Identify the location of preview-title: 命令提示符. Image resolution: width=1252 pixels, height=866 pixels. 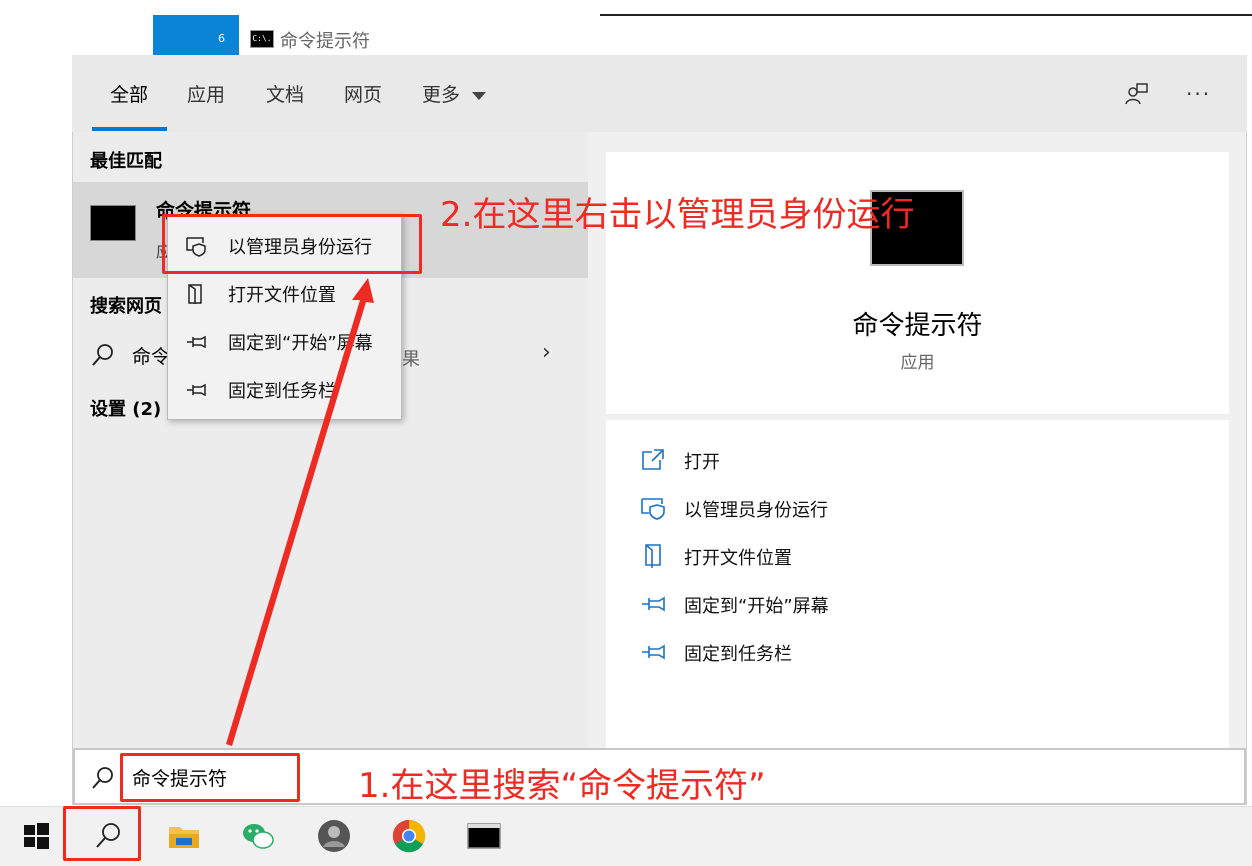
(917, 326).